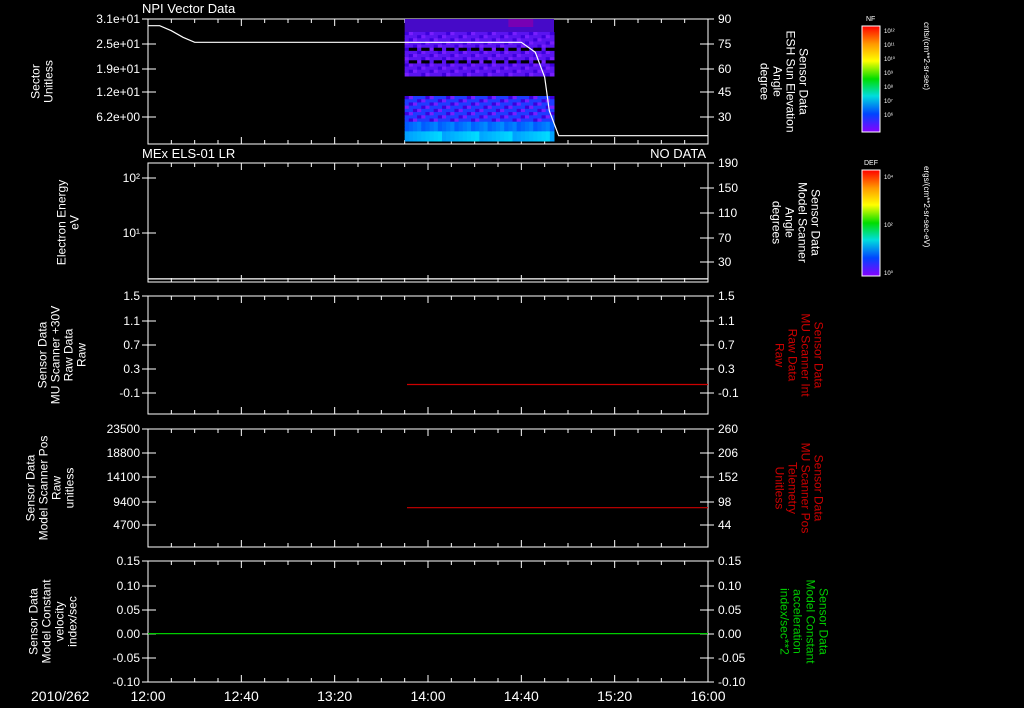  Describe the element at coordinates (118, 44) in the screenshot. I see `left-tick-label: 2.5e+01` at that location.